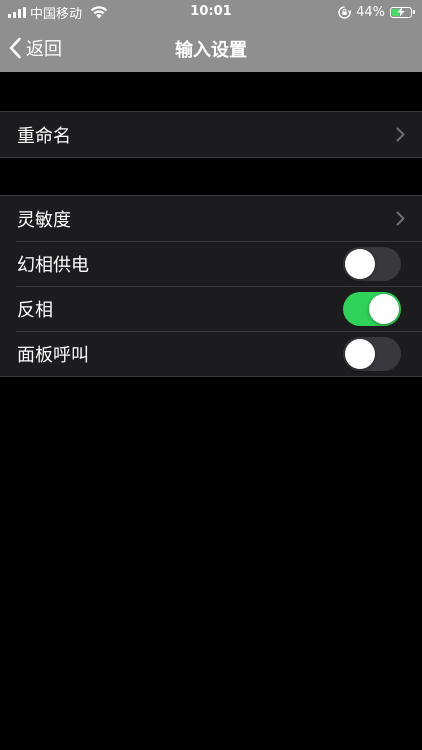 Image resolution: width=422 pixels, height=750 pixels. Describe the element at coordinates (211, 12) in the screenshot. I see `status-bar: 中国移动 10:01 44%` at that location.